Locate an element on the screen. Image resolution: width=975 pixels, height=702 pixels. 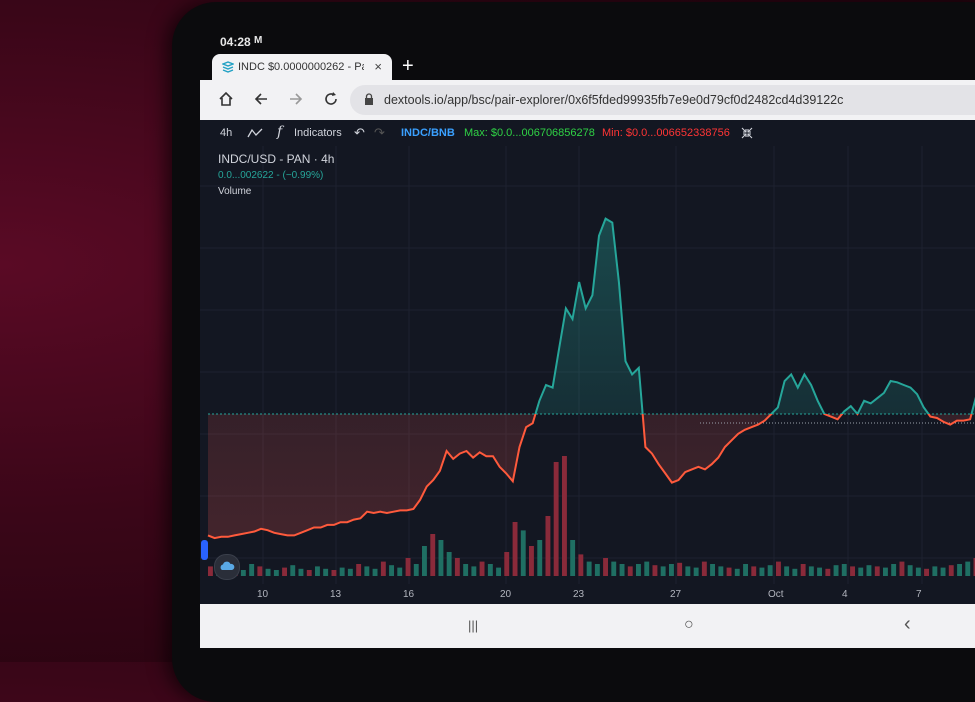
legend-symbol: INDC/USD - PAN · 4h is located at coordinates (276, 159).